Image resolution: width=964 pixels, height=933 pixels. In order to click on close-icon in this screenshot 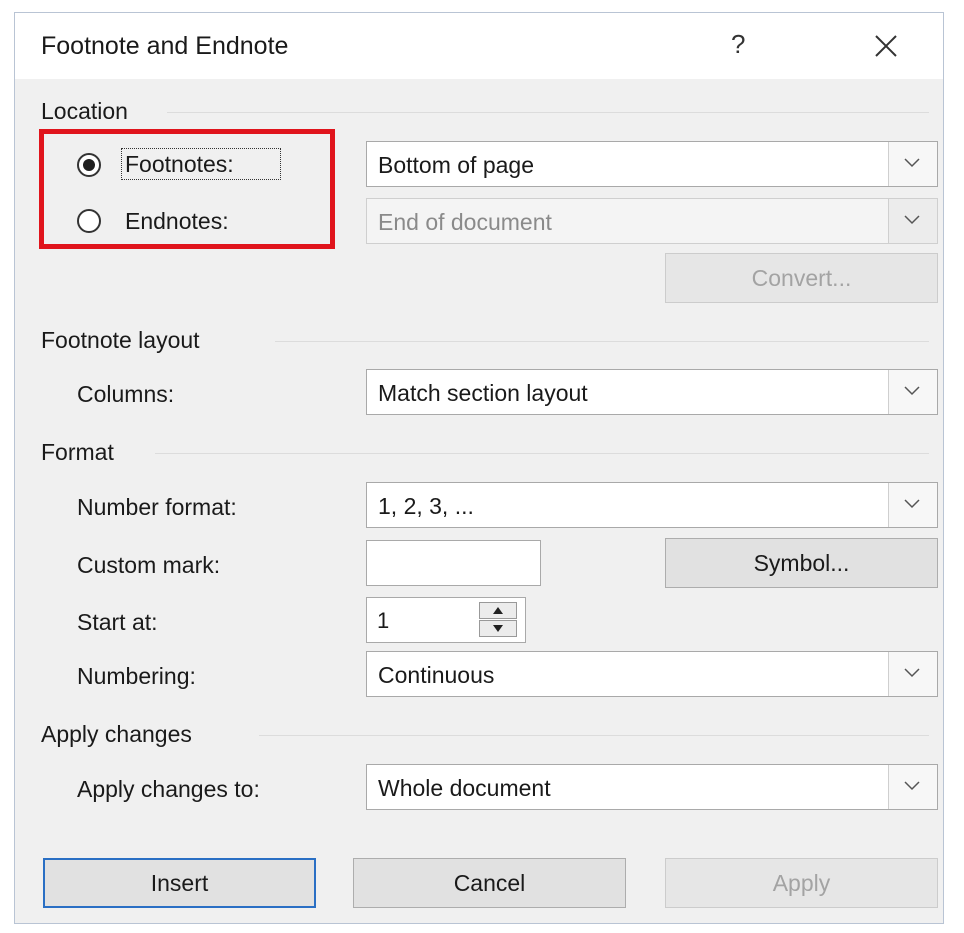, I will do `click(886, 46)`.